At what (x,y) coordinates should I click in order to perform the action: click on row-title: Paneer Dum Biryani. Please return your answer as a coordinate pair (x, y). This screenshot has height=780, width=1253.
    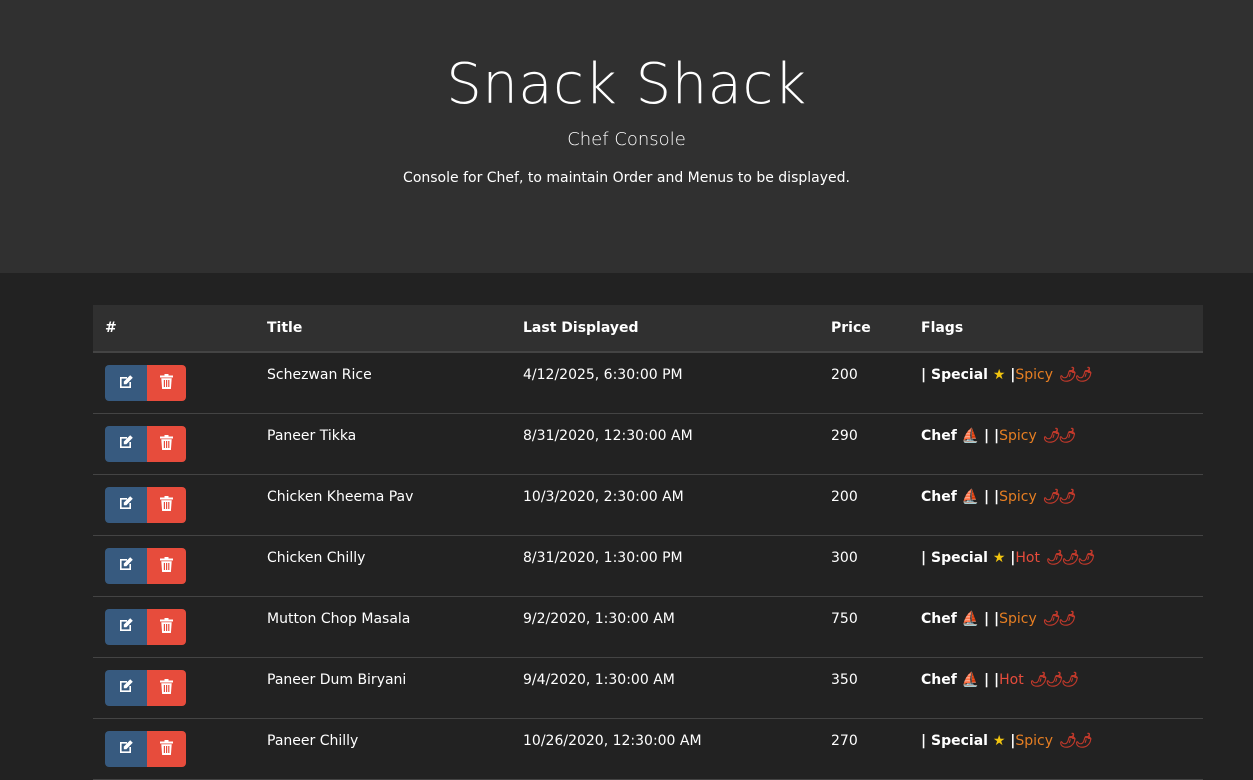
    Looking at the image, I should click on (383, 688).